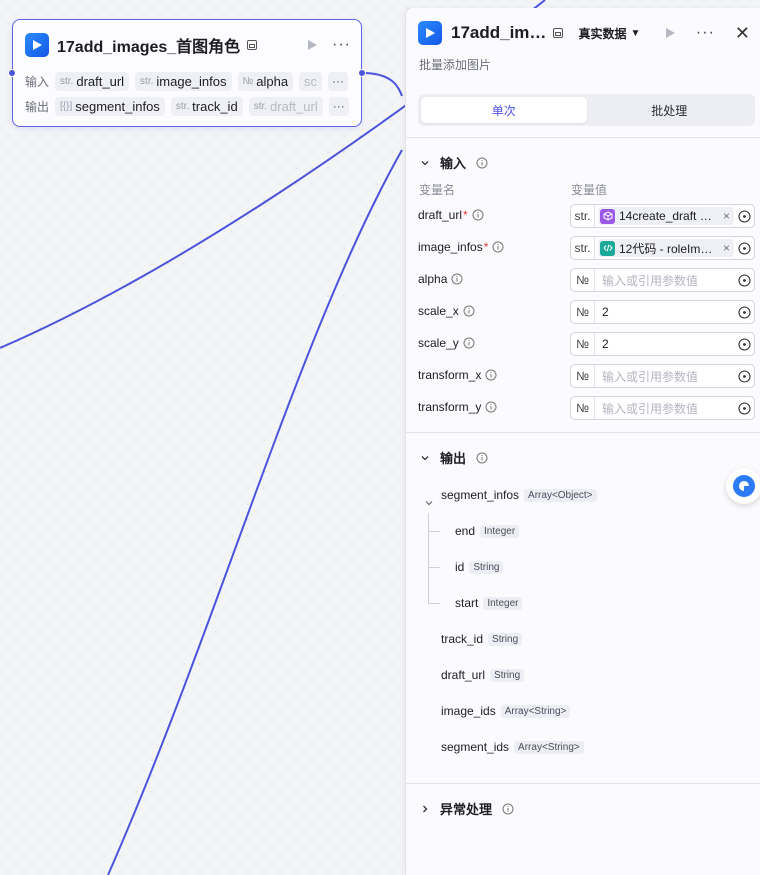 The image size is (760, 875). What do you see at coordinates (535, 711) in the screenshot?
I see `type-badge: Array<String>` at bounding box center [535, 711].